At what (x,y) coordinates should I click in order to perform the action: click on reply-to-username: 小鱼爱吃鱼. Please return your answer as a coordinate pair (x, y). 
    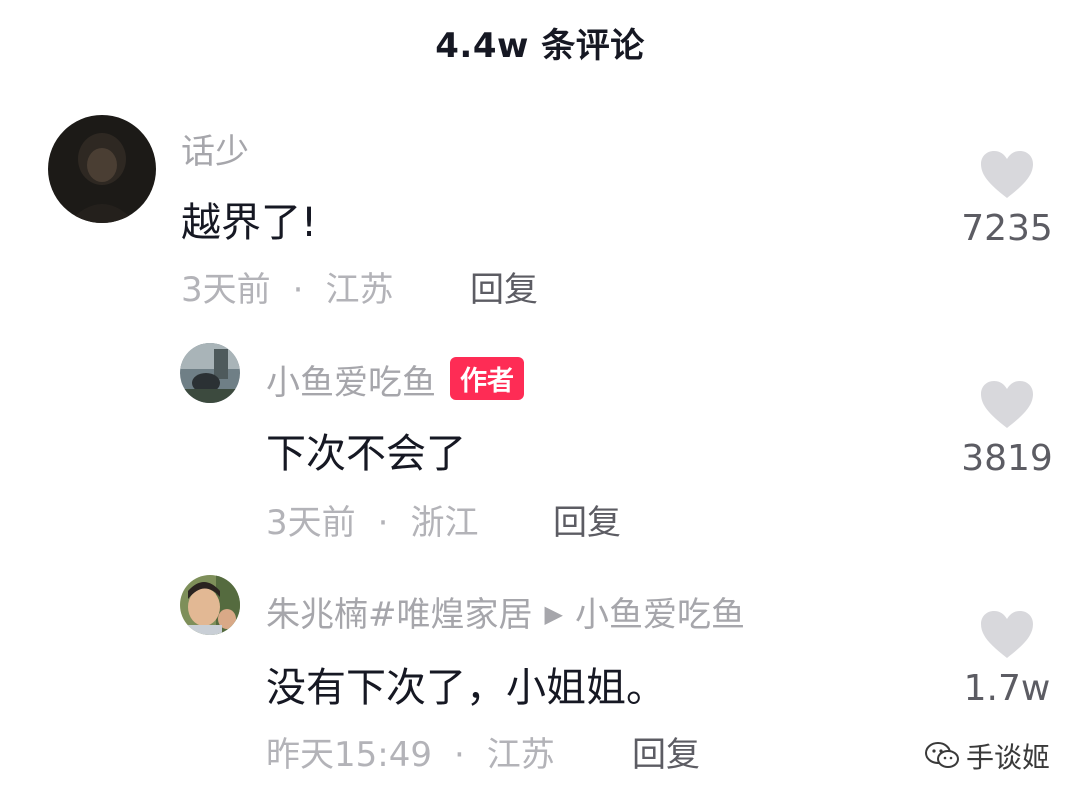
    Looking at the image, I should click on (660, 615).